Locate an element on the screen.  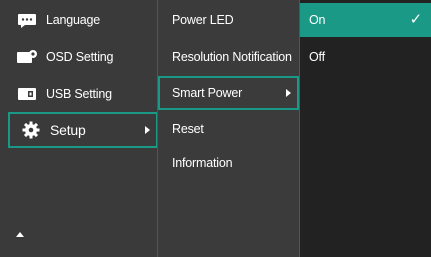
usb-setting-icon is located at coordinates (27, 94).